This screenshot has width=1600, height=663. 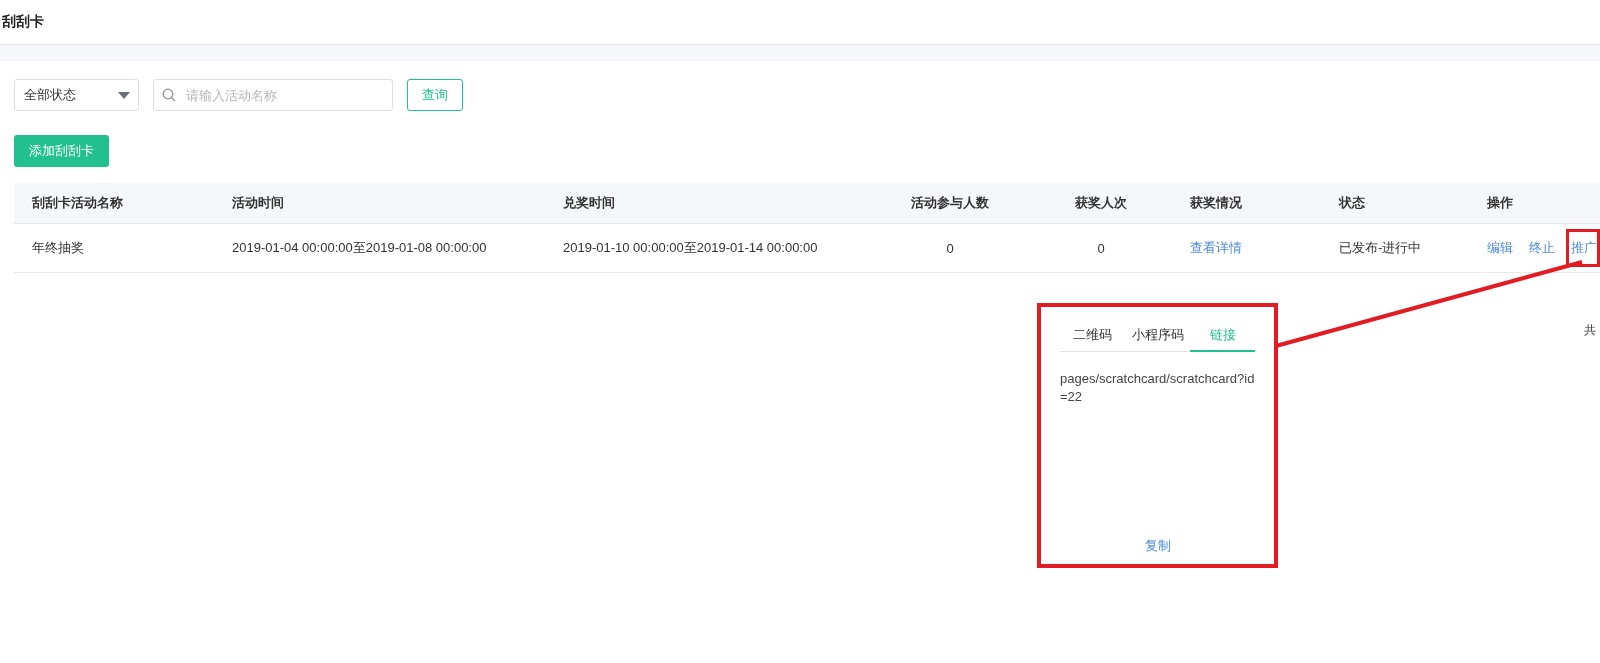 I want to click on column-header: 刮刮卡活动名称, so click(x=77, y=203).